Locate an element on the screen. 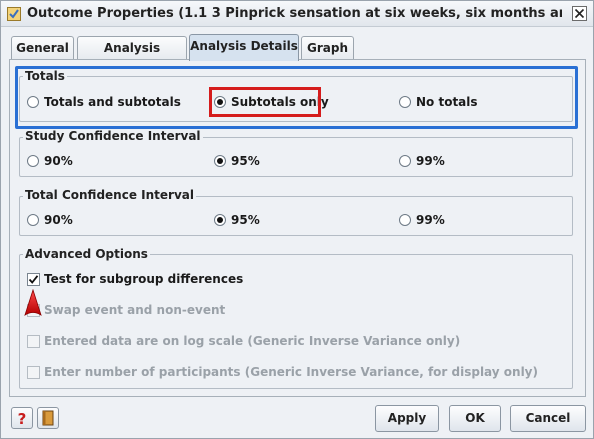 The height and width of the screenshot is (439, 594). checkmark-icon is located at coordinates (33, 279).